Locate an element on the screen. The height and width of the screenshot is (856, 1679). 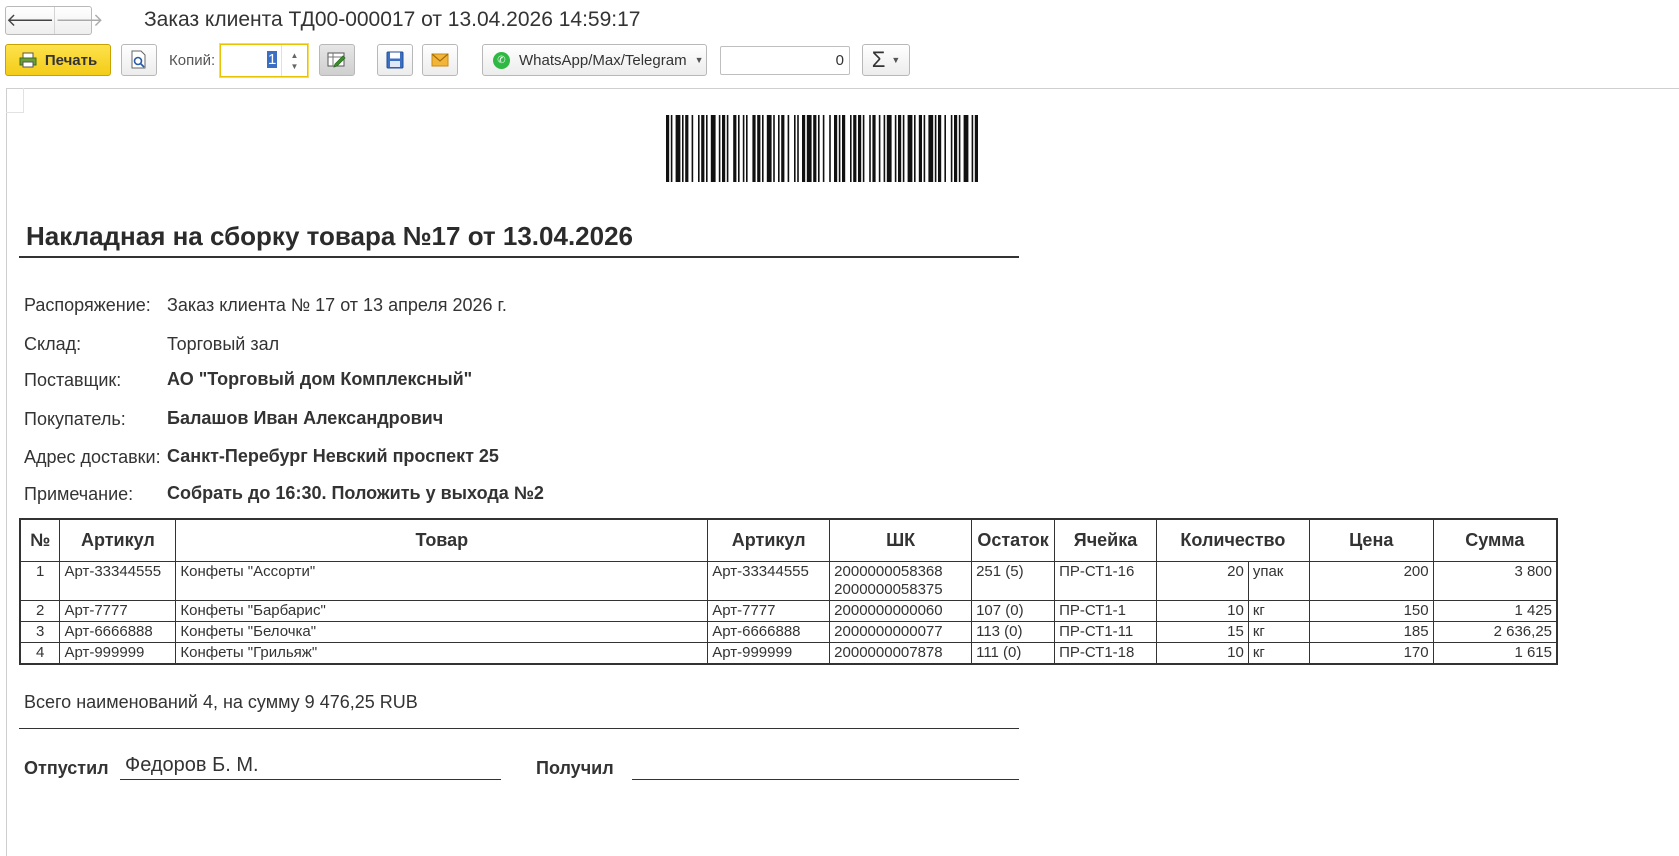
forward-button: 🡒 is located at coordinates (79, 20).